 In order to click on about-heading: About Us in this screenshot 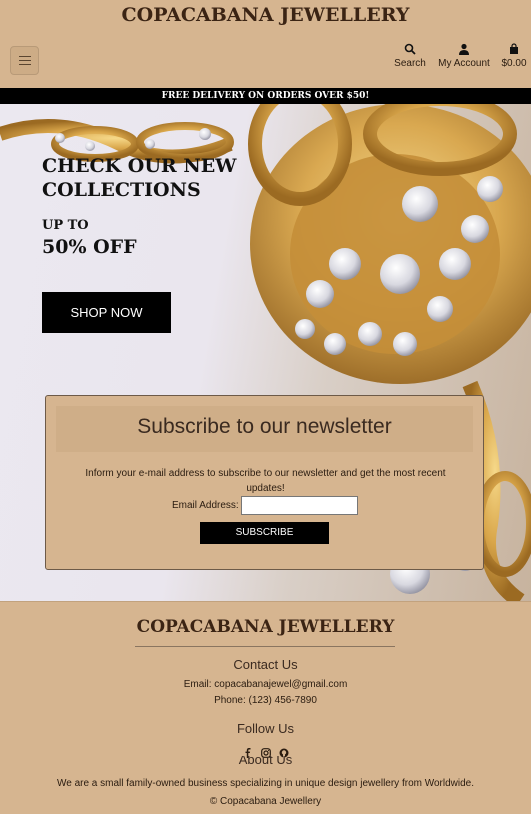, I will do `click(265, 761)`.